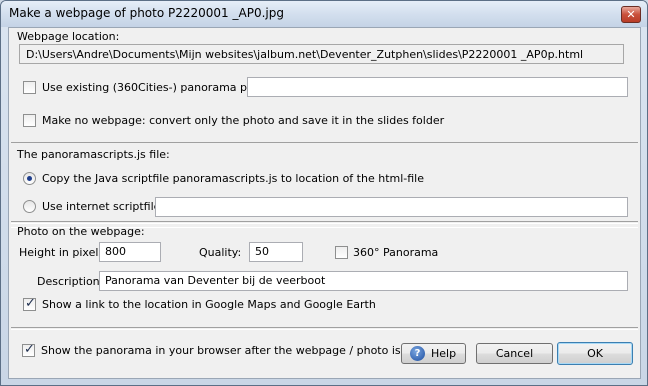  I want to click on existing-page-input, so click(437, 87).